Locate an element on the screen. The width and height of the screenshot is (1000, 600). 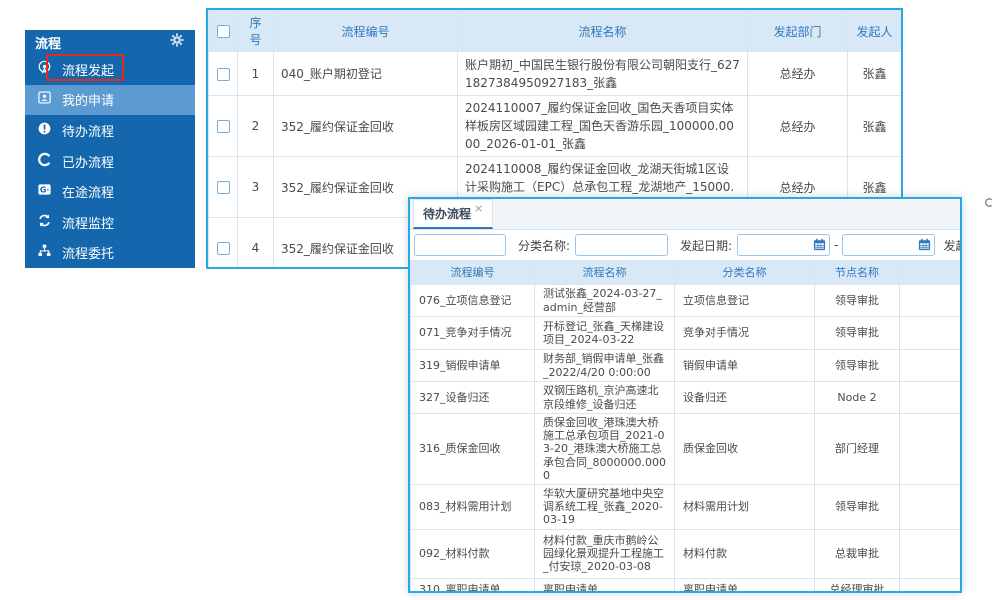
list-item: 310_离职申请单 离职申请单 离职申请单 总经理审批 is located at coordinates (685, 584).